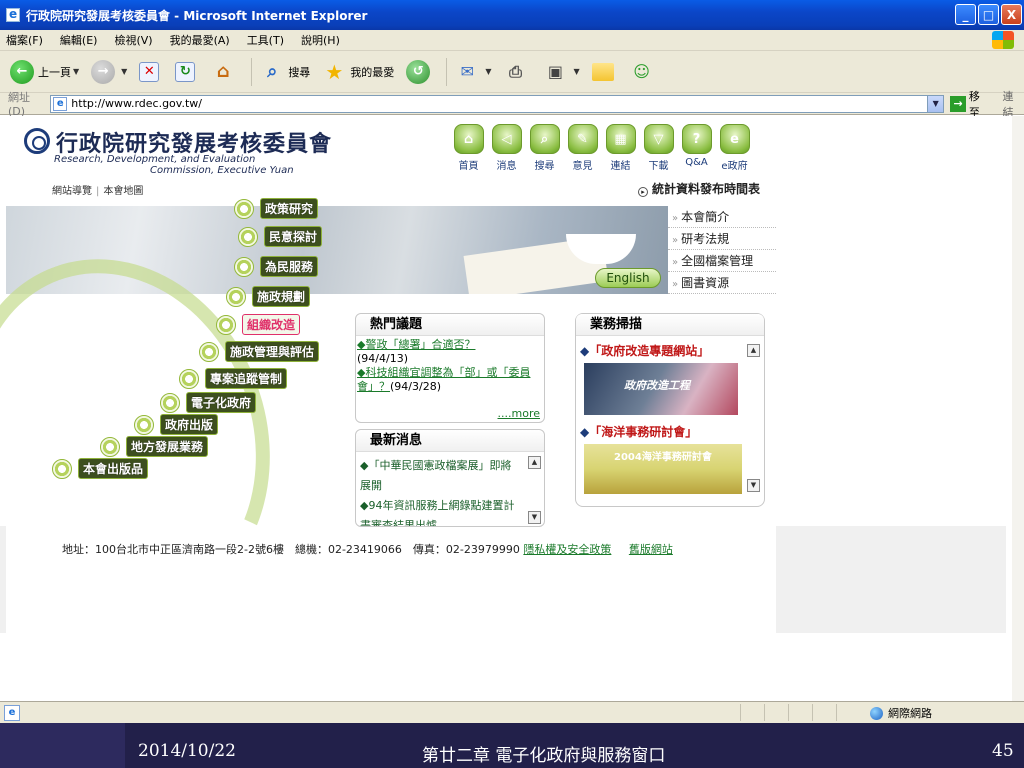 This screenshot has width=1024, height=768. What do you see at coordinates (800, 712) in the screenshot?
I see `status-cells` at bounding box center [800, 712].